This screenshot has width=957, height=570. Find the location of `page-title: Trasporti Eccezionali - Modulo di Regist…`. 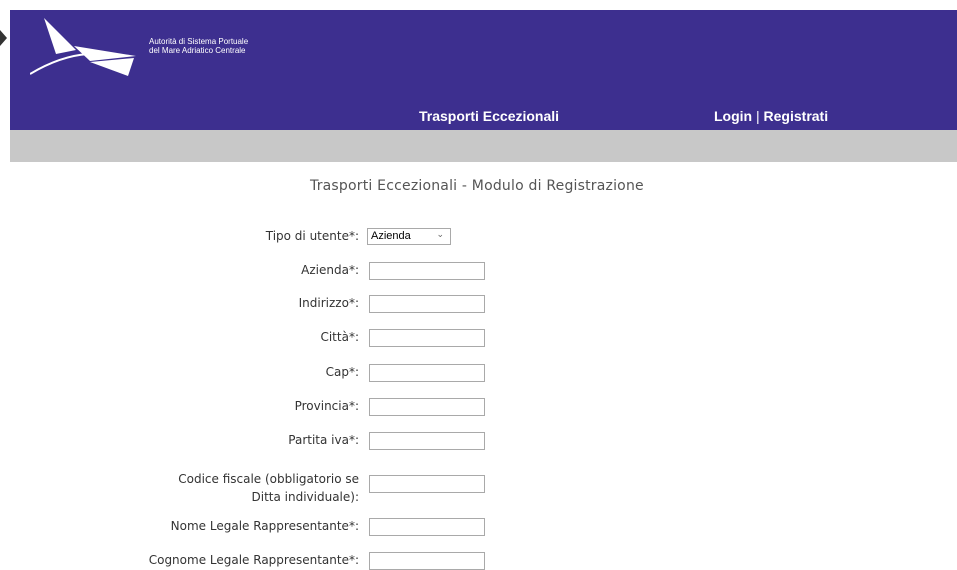

page-title: Trasporti Eccezionali - Modulo di Regist… is located at coordinates (477, 186).